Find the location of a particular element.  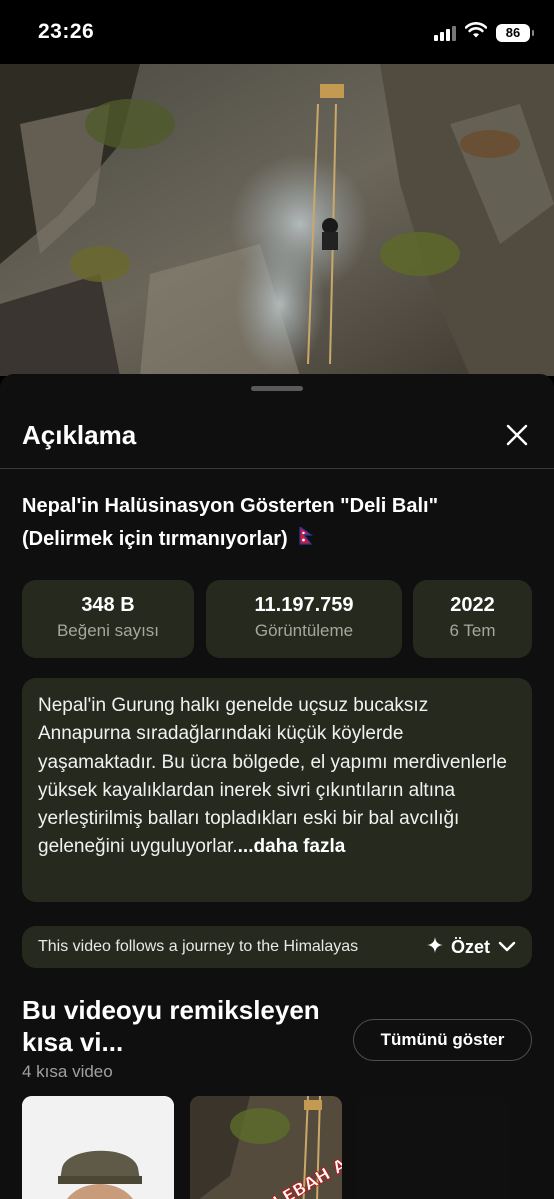

shorts-count: 4 kısa video is located at coordinates (67, 1071).